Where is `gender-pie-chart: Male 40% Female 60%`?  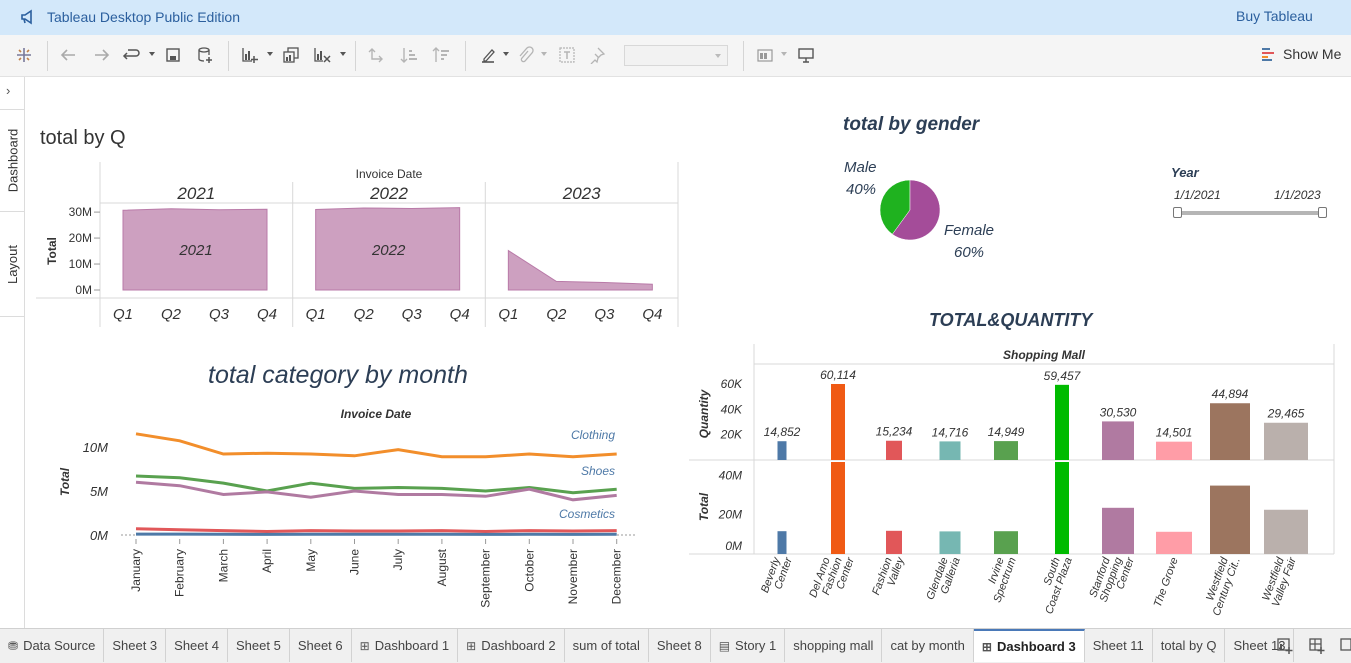
gender-pie-chart: Male 40% Female 60% is located at coordinates (936, 212).